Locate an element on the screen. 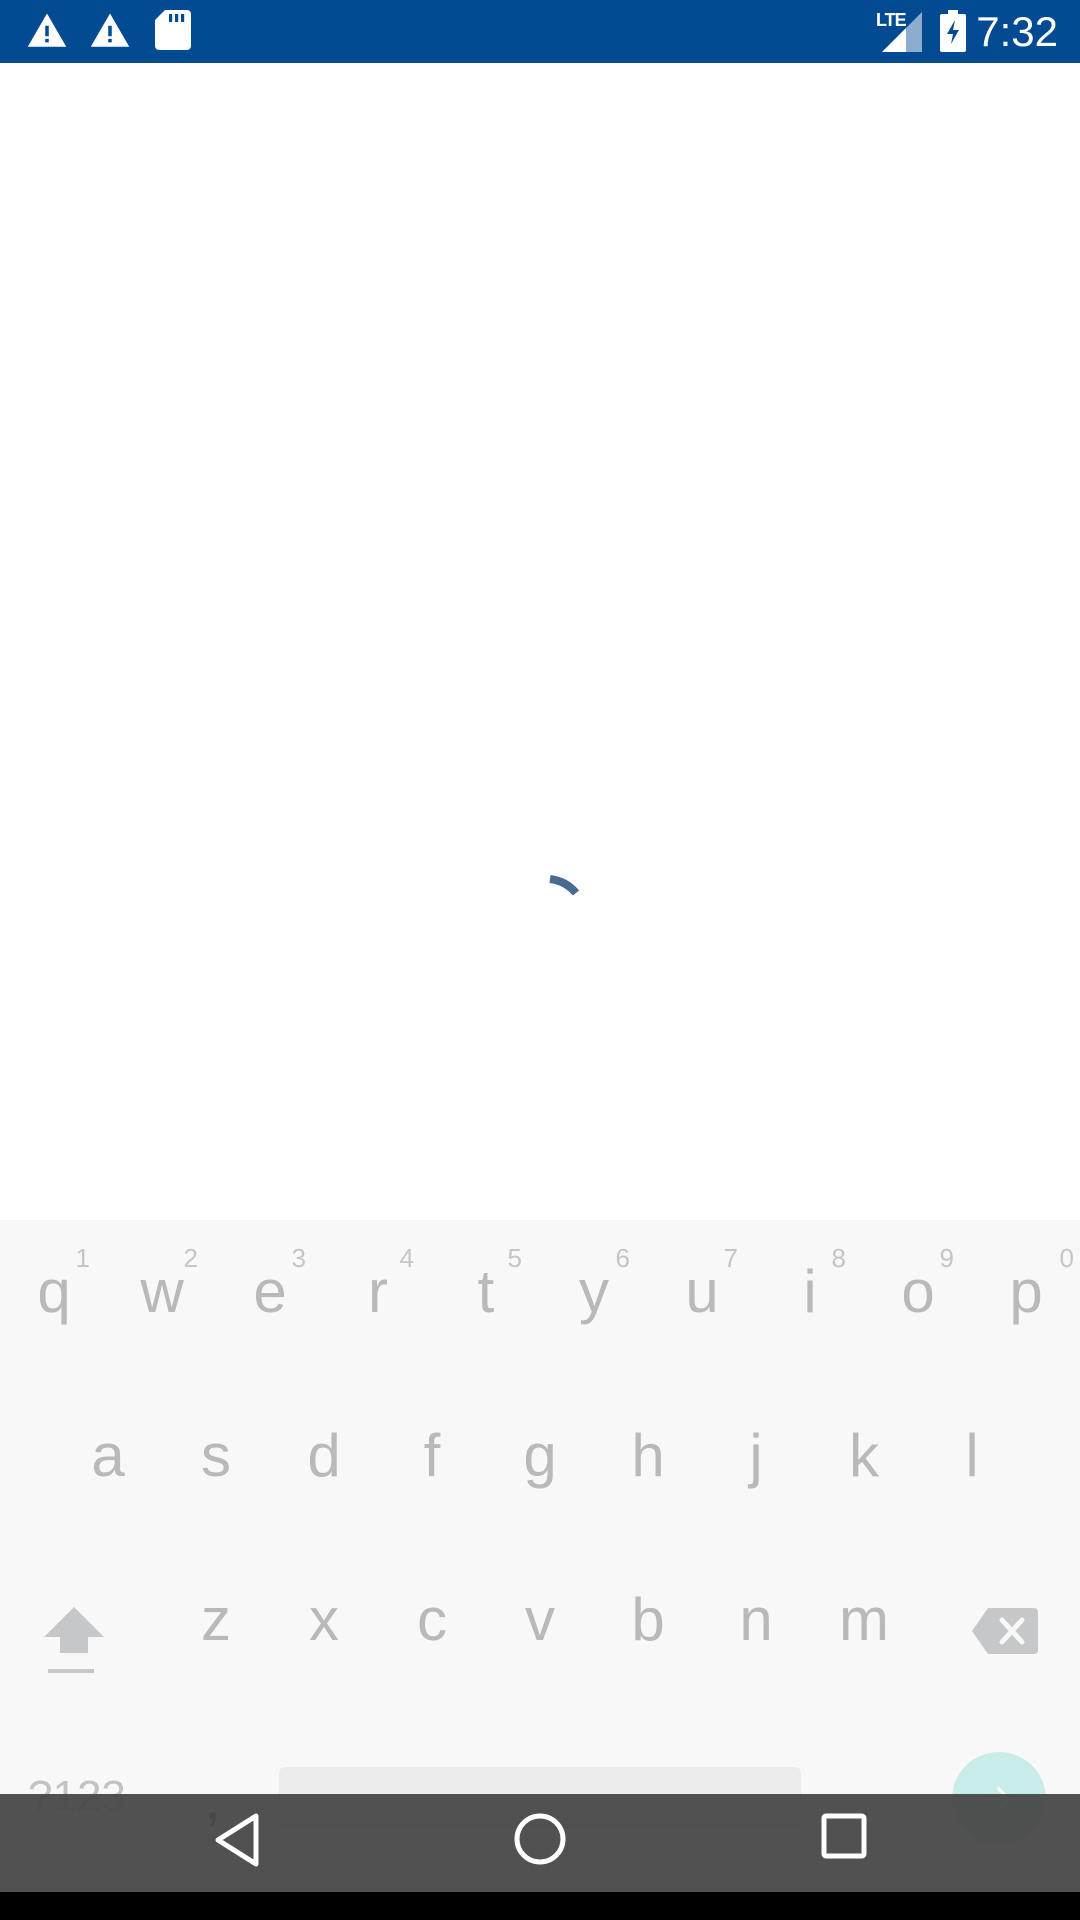 The image size is (1080, 1920). key-g: g is located at coordinates (540, 1506).